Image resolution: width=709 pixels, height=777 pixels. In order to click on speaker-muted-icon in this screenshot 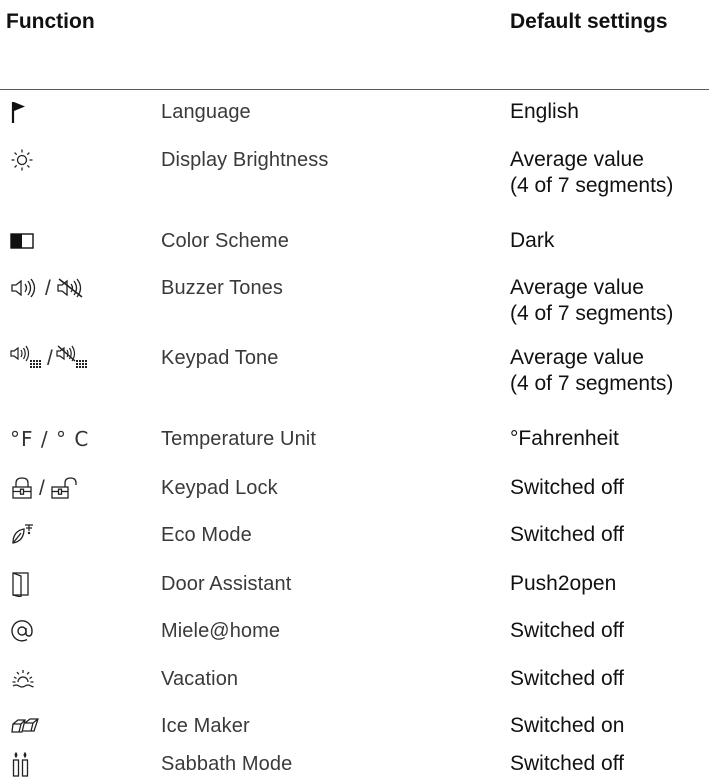, I will do `click(71, 288)`.